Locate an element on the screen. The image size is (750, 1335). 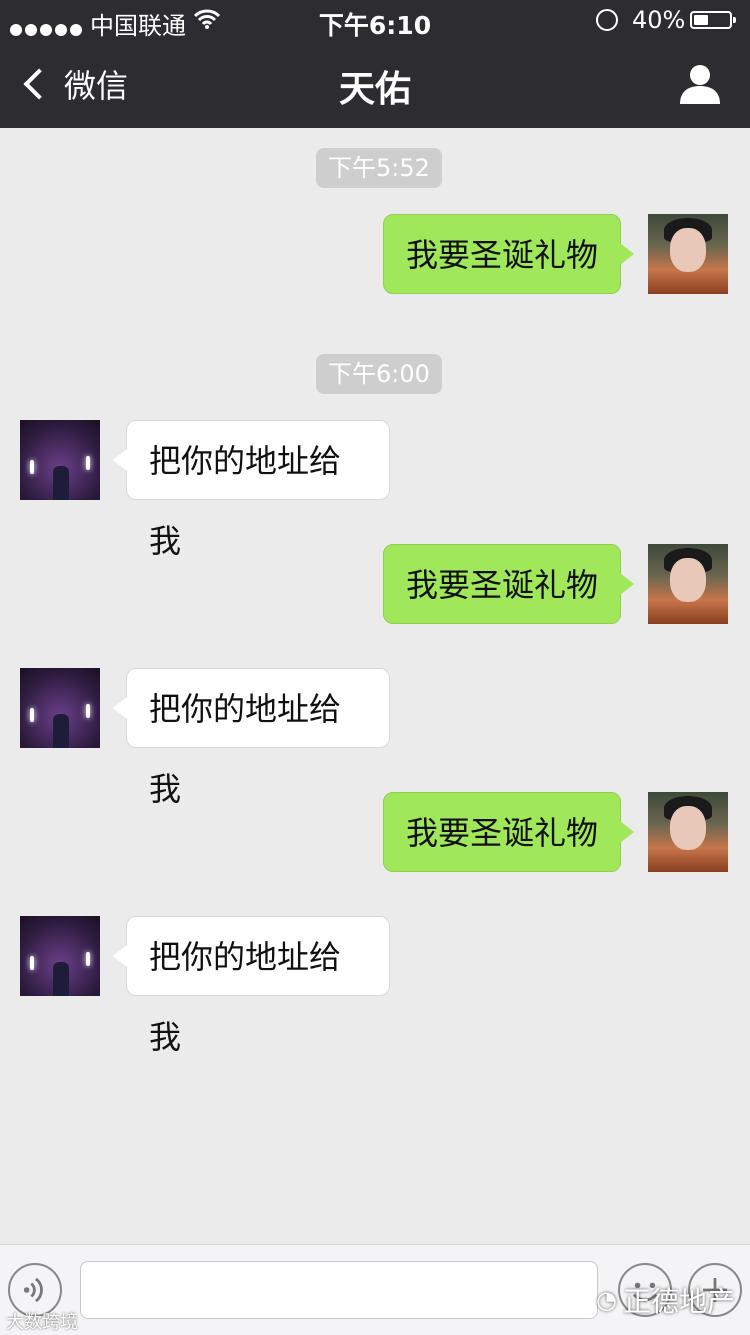
watermark-right-text: 正德地产 is located at coordinates (678, 1301).